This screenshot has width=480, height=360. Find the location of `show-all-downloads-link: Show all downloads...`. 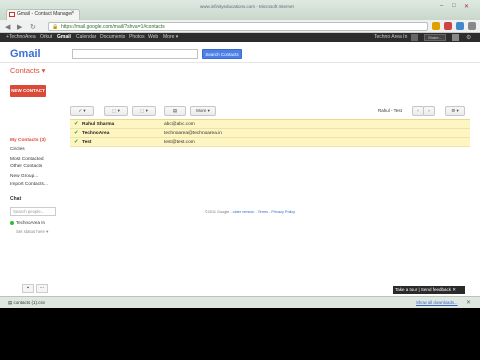

show-all-downloads-link: Show all downloads... is located at coordinates (437, 302).